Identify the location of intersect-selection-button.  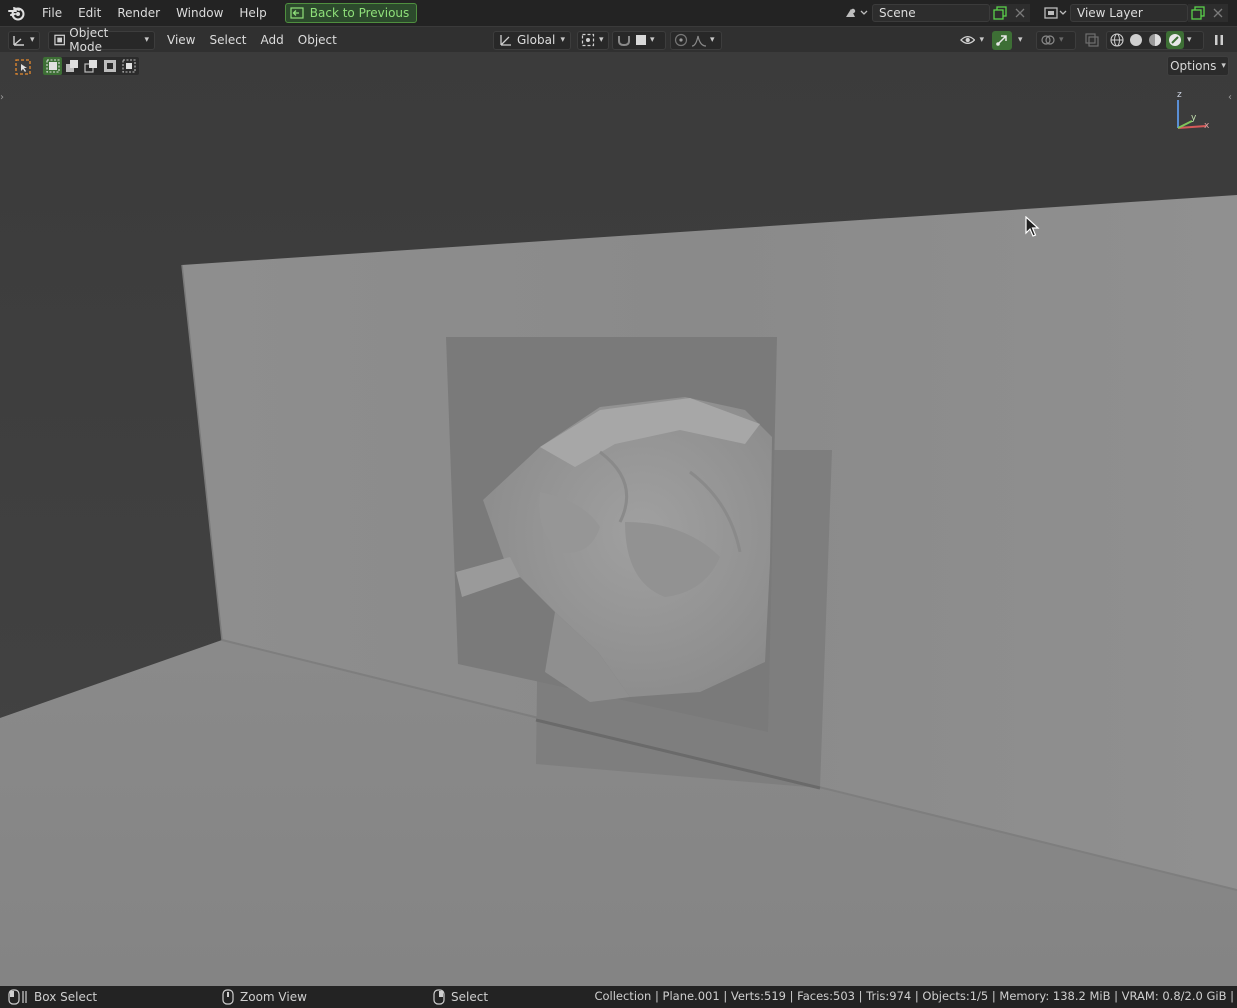
(128, 66).